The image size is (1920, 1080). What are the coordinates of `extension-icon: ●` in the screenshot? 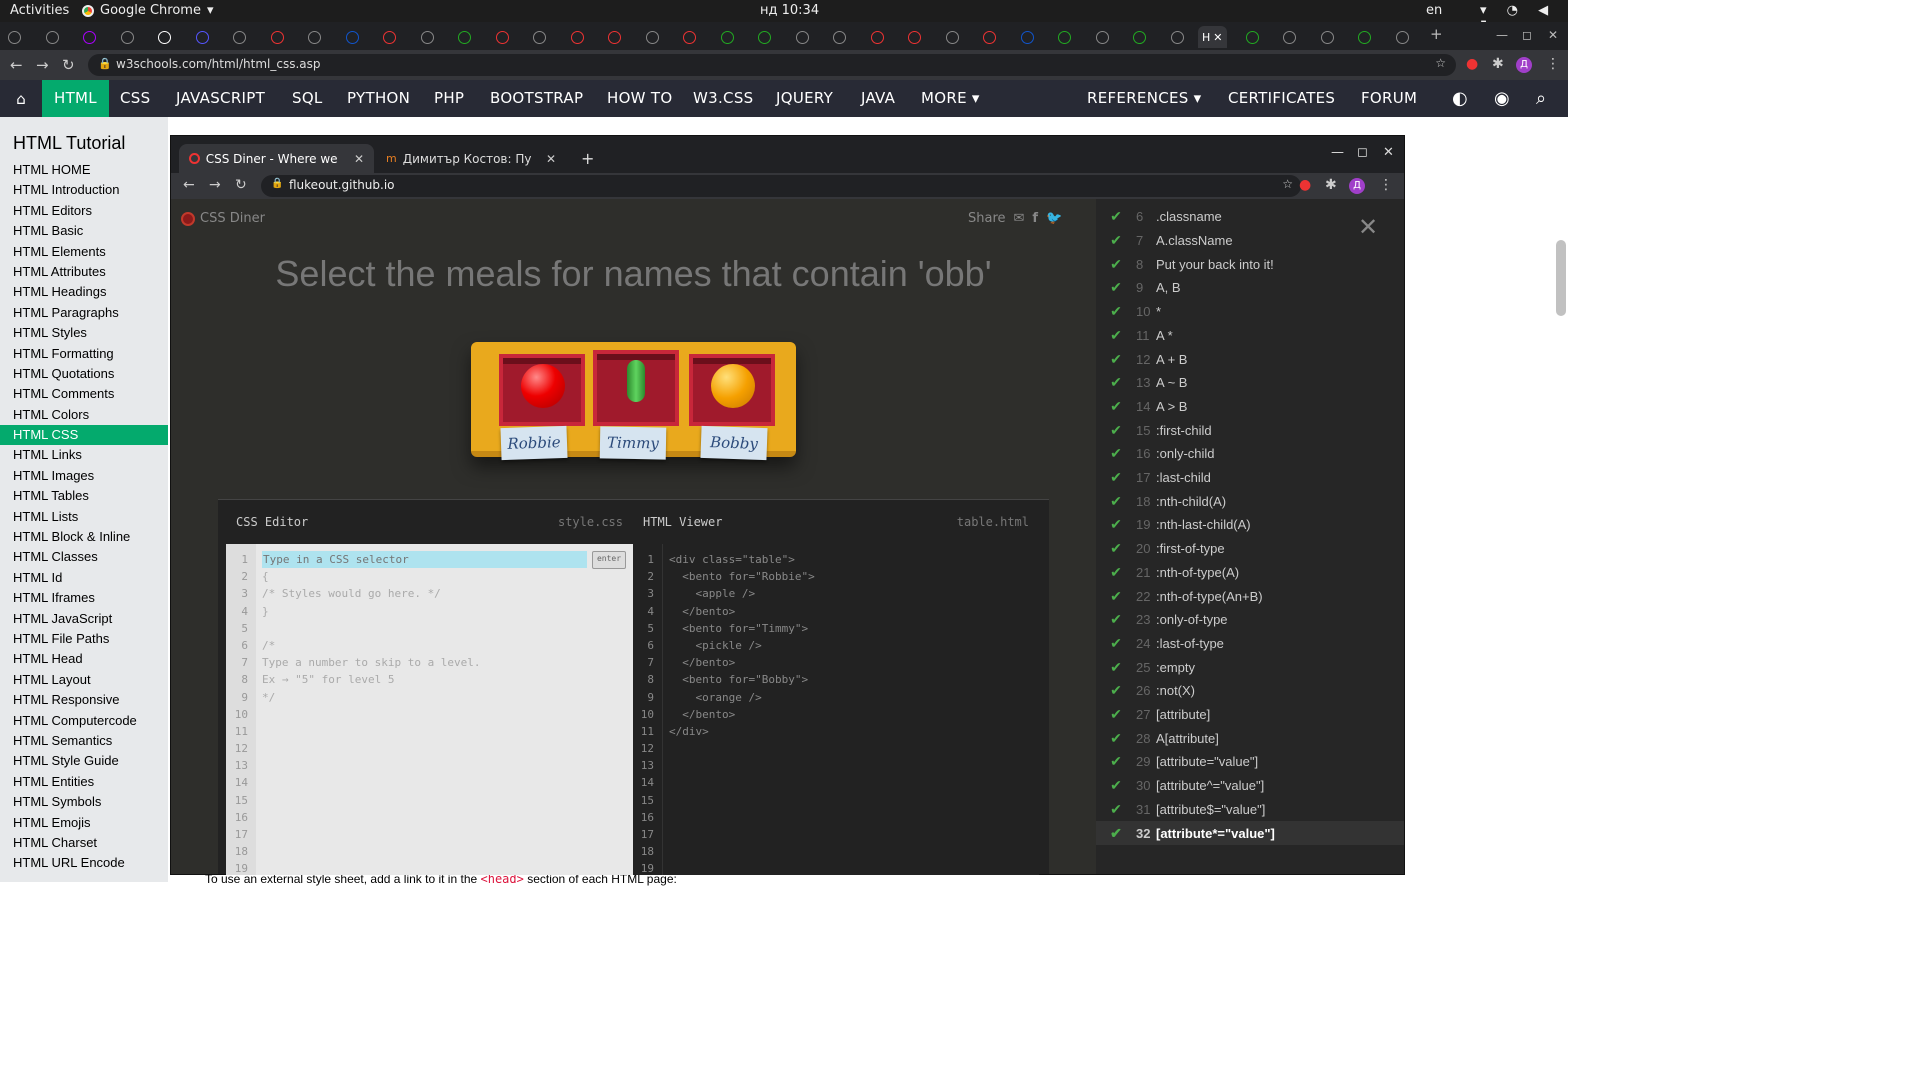 It's located at (1472, 64).